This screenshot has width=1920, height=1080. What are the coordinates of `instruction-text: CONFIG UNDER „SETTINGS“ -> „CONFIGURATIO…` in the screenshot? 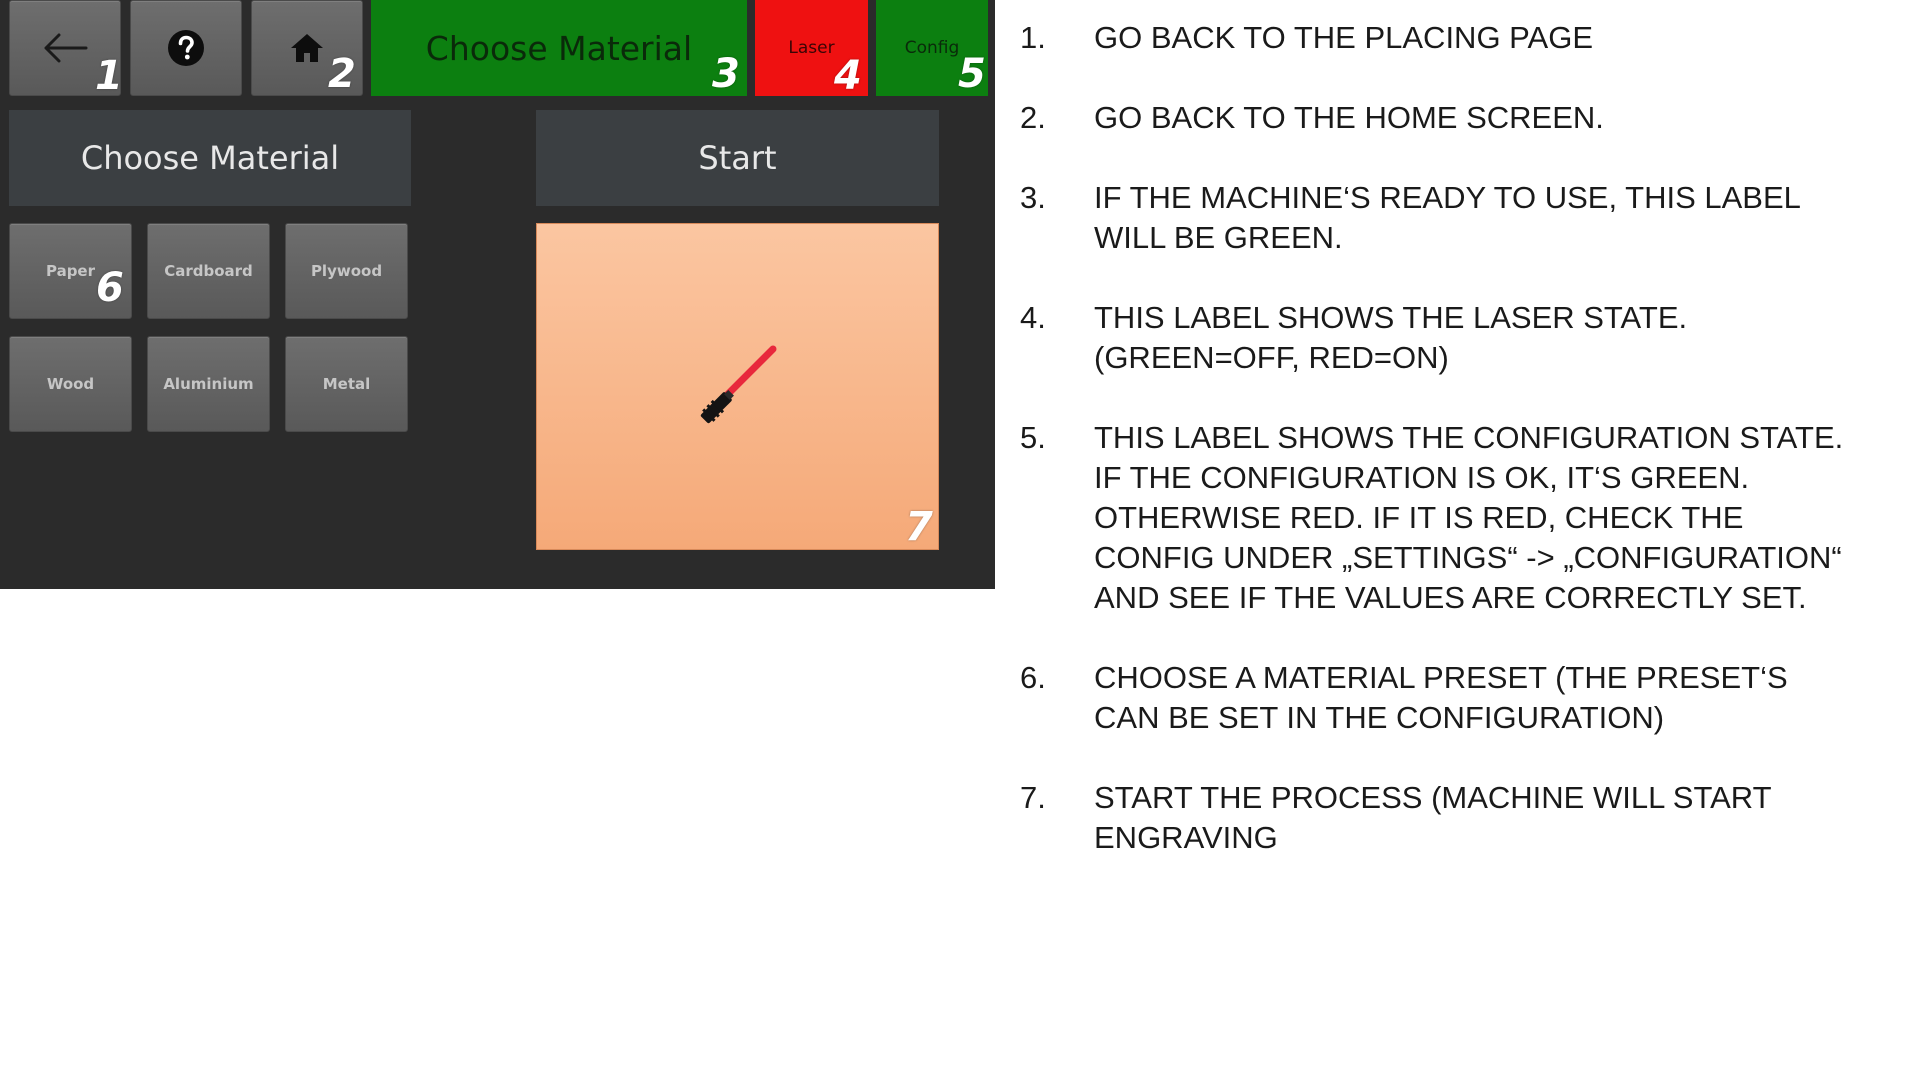 It's located at (1468, 557).